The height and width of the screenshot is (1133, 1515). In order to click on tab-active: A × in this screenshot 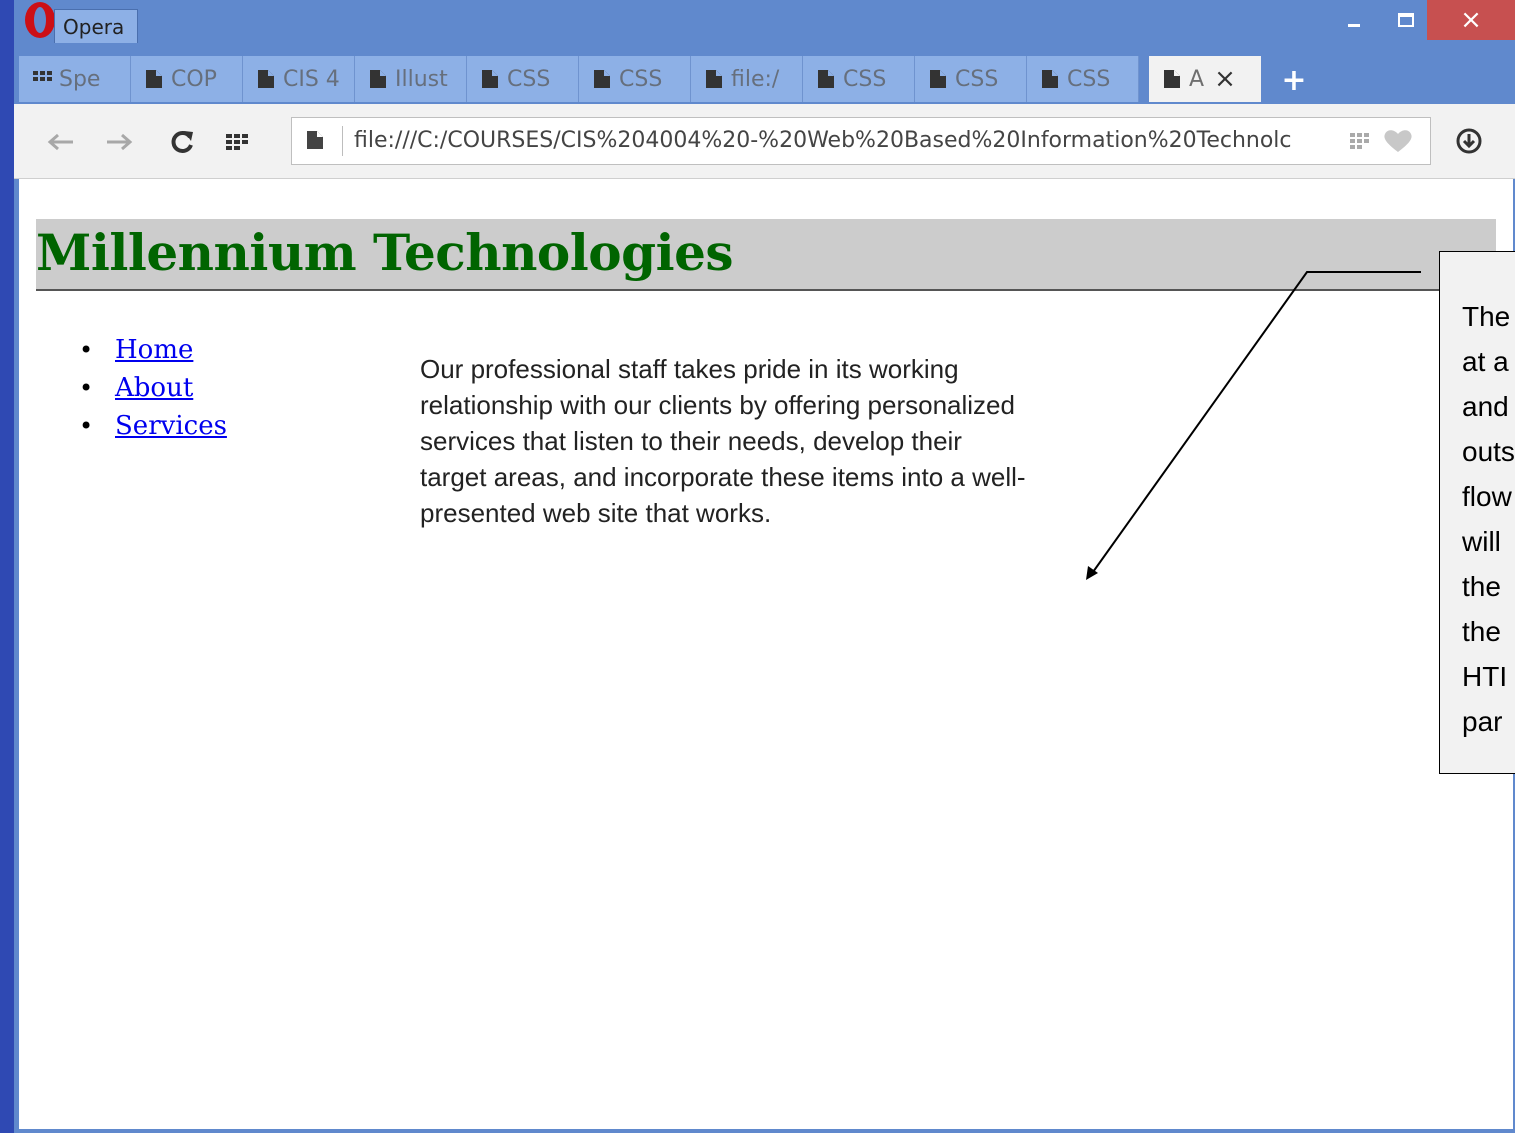, I will do `click(1205, 79)`.